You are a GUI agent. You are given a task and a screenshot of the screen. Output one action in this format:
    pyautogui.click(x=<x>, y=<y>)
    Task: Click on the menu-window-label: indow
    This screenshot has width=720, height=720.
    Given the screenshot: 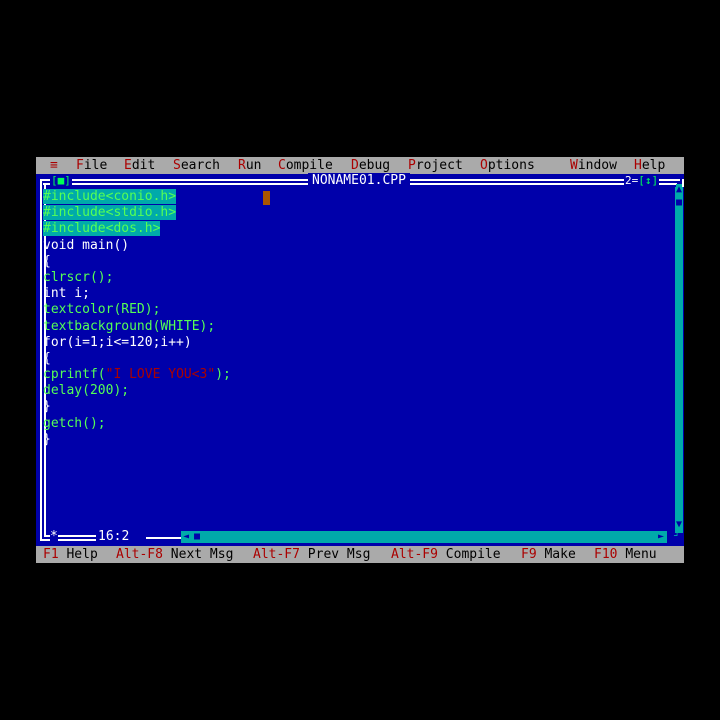 What is the action you would take?
    pyautogui.click(x=597, y=165)
    